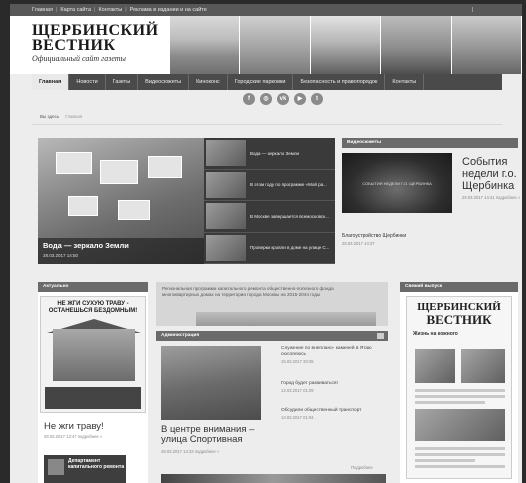  I want to click on video-header: Видеосюжеты, so click(430, 143).